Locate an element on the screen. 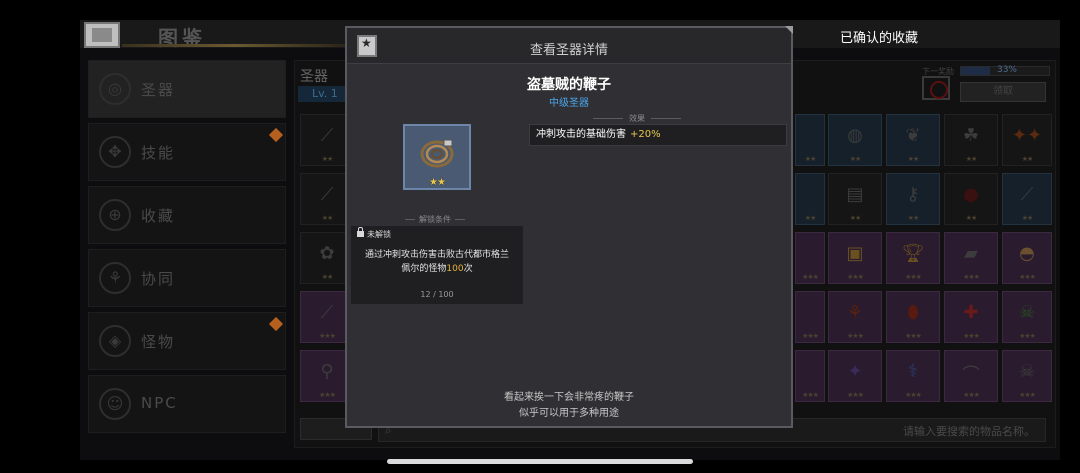 This screenshot has width=1080, height=473. relic-cell: ▰ ★★★ is located at coordinates (971, 258).